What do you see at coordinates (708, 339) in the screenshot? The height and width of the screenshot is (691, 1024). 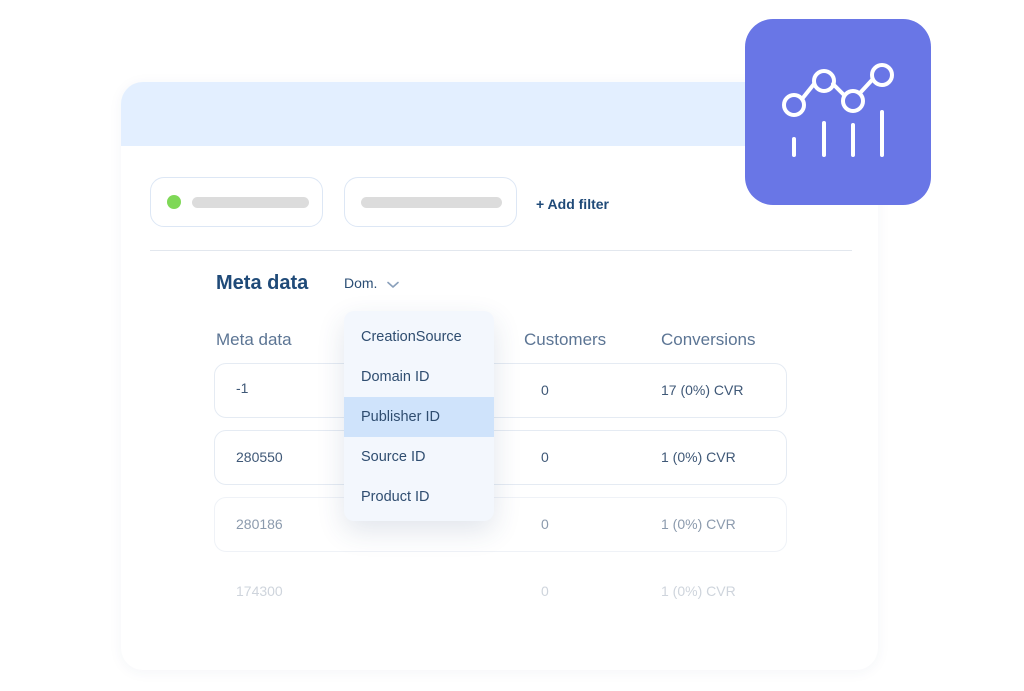 I see `column-header-conversions: Conversions` at bounding box center [708, 339].